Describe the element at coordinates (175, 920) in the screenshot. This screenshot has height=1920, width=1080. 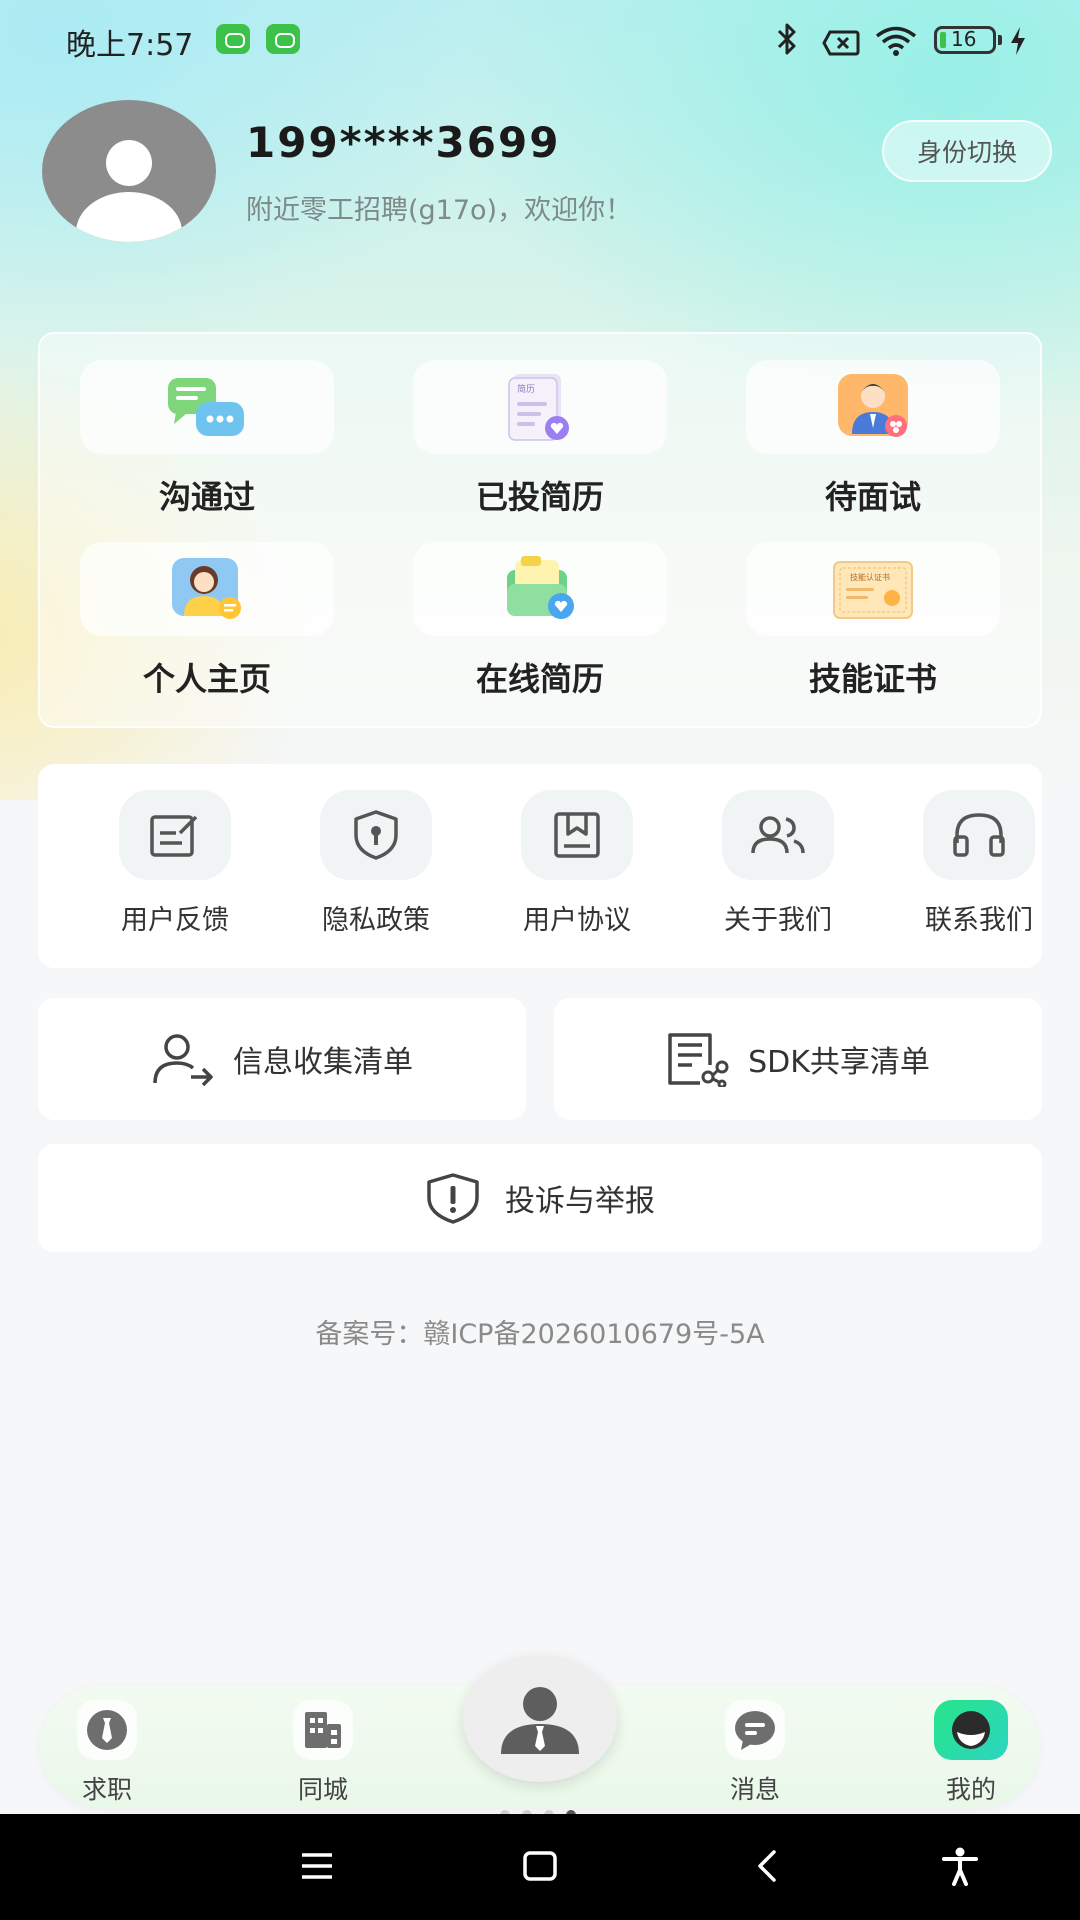
I see `link-label: 用户反馈` at that location.